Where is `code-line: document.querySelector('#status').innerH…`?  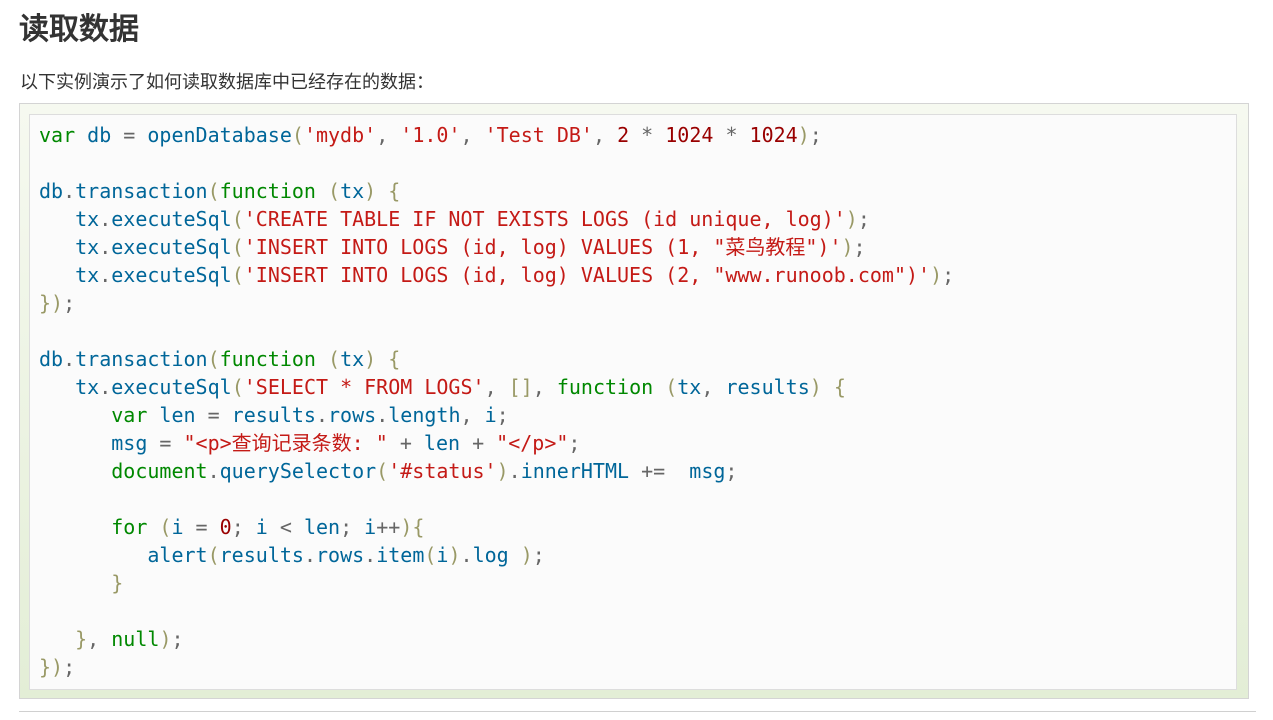 code-line: document.querySelector('#status').innerH… is located at coordinates (496, 471).